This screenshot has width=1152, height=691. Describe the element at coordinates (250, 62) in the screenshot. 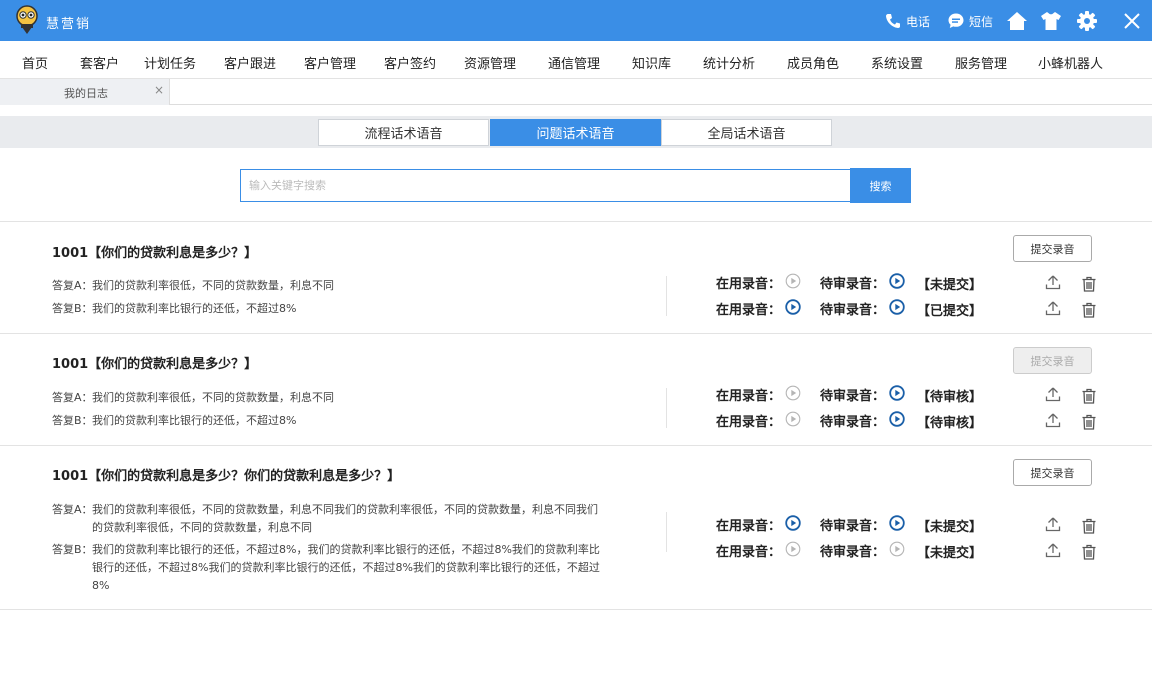

I see `nav-item-followup: 客户跟进` at that location.